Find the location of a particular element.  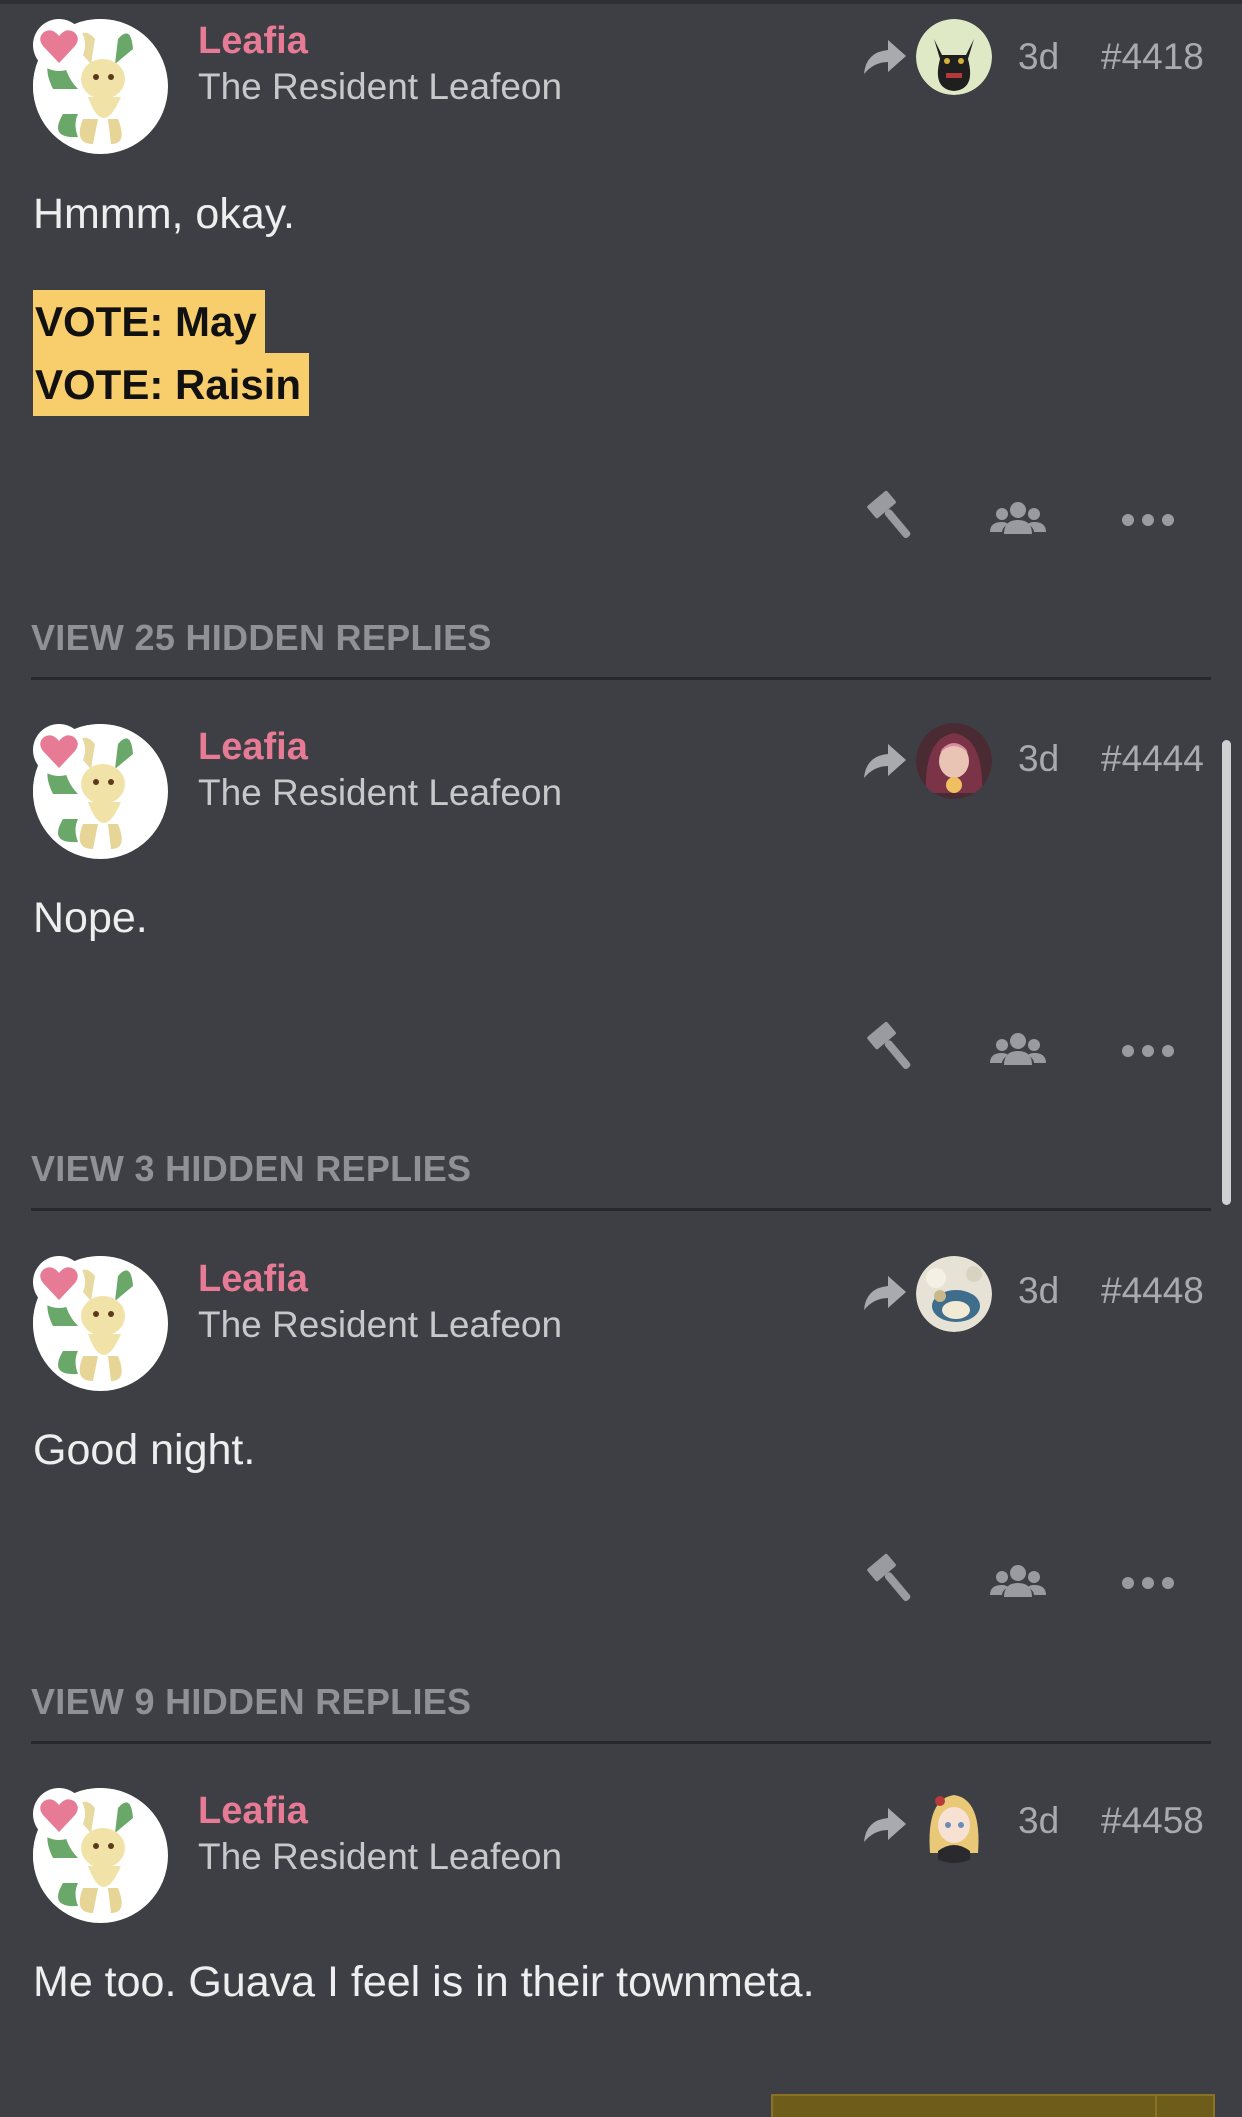

vote-highlights: VOTE: May VOTE: Raisin is located at coordinates (171, 353).